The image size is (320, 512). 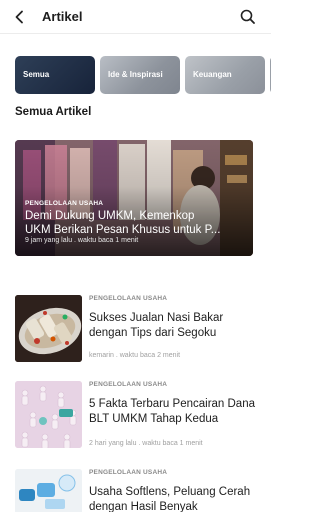 What do you see at coordinates (135, 355) in the screenshot?
I see `article-meta: kemarin . waktu baca 2 menit` at bounding box center [135, 355].